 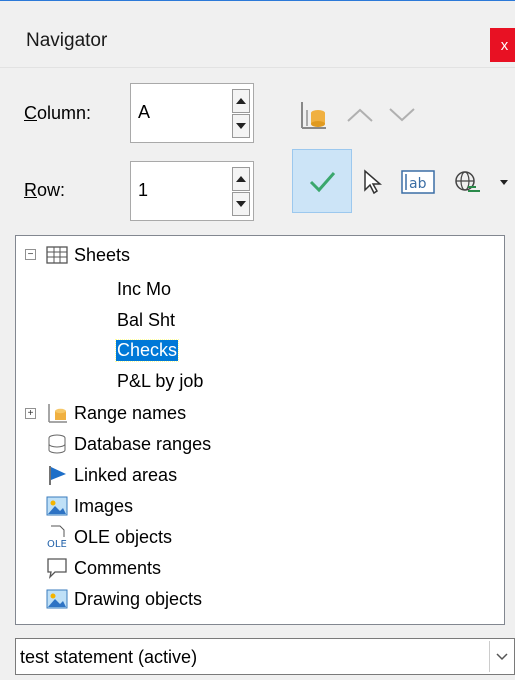 I want to click on column-spinbox: A, so click(x=192, y=113).